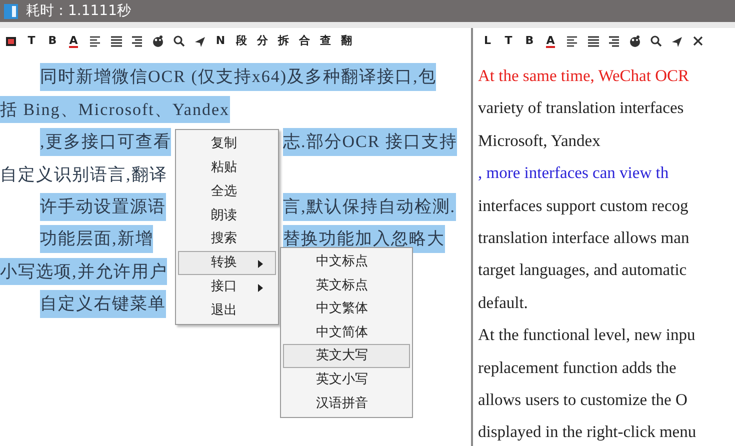  Describe the element at coordinates (227, 215) in the screenshot. I see `menu-item: 朗读` at that location.